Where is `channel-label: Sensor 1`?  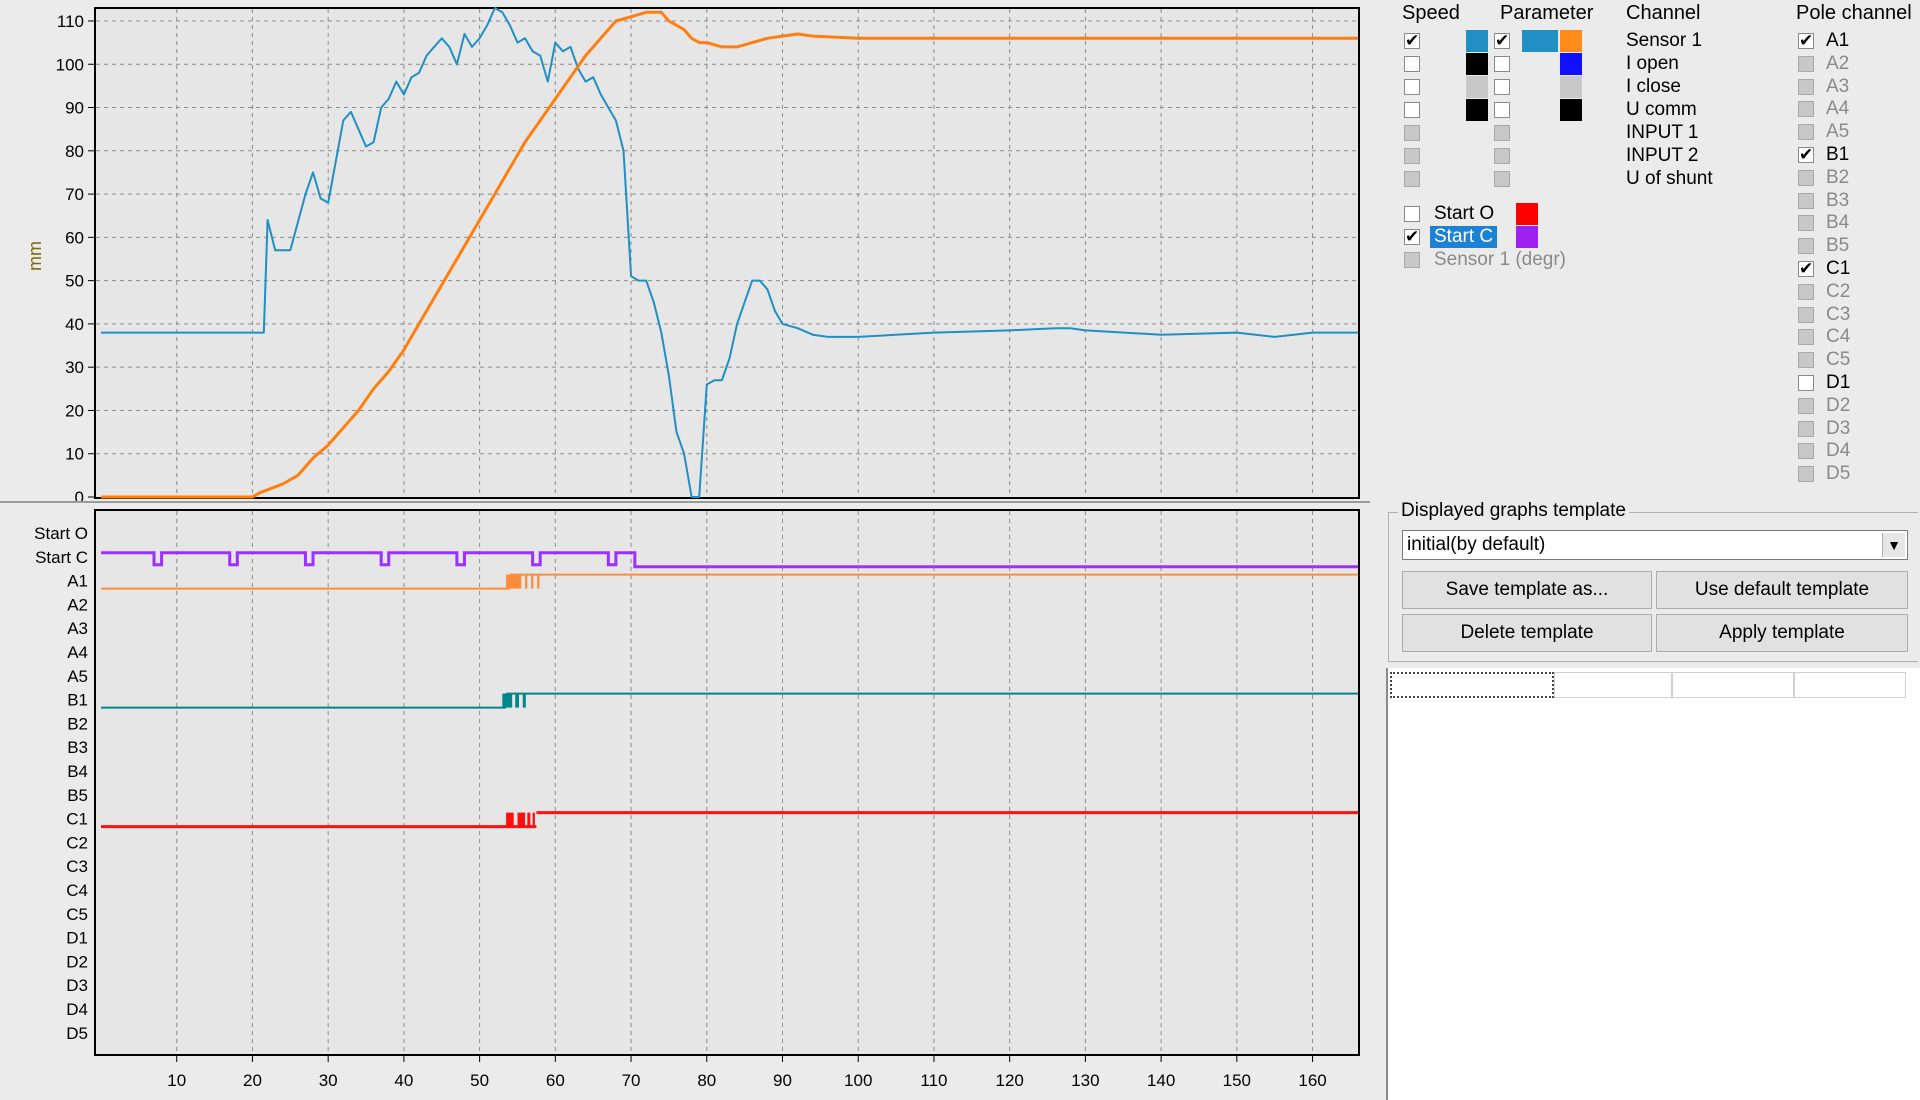
channel-label: Sensor 1 is located at coordinates (1664, 40).